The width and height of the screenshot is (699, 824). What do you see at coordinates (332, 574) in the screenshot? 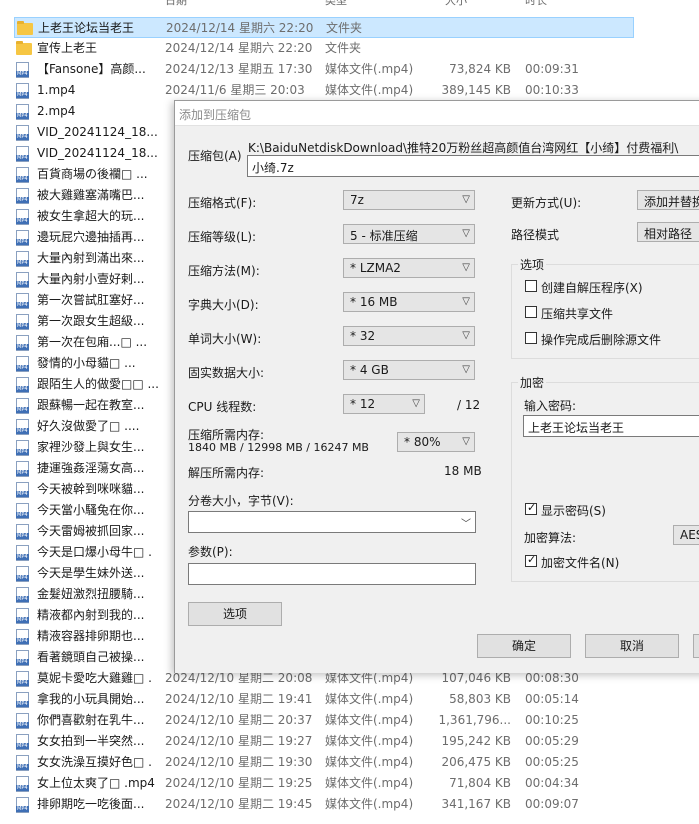
I see `params-input` at bounding box center [332, 574].